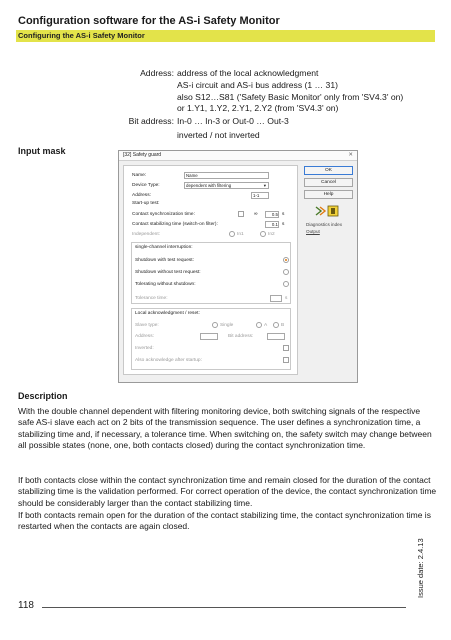 This screenshot has width=451, height=640. What do you see at coordinates (164, 247) in the screenshot?
I see `interruption-label: single-channel interruption:` at bounding box center [164, 247].